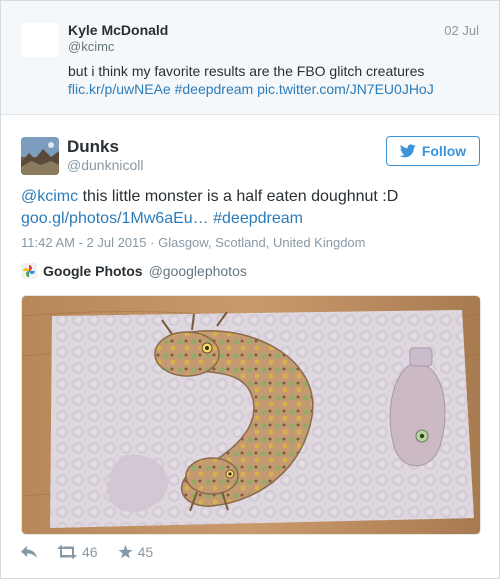  Describe the element at coordinates (93, 271) in the screenshot. I see `card-source-name: Google Photos` at that location.